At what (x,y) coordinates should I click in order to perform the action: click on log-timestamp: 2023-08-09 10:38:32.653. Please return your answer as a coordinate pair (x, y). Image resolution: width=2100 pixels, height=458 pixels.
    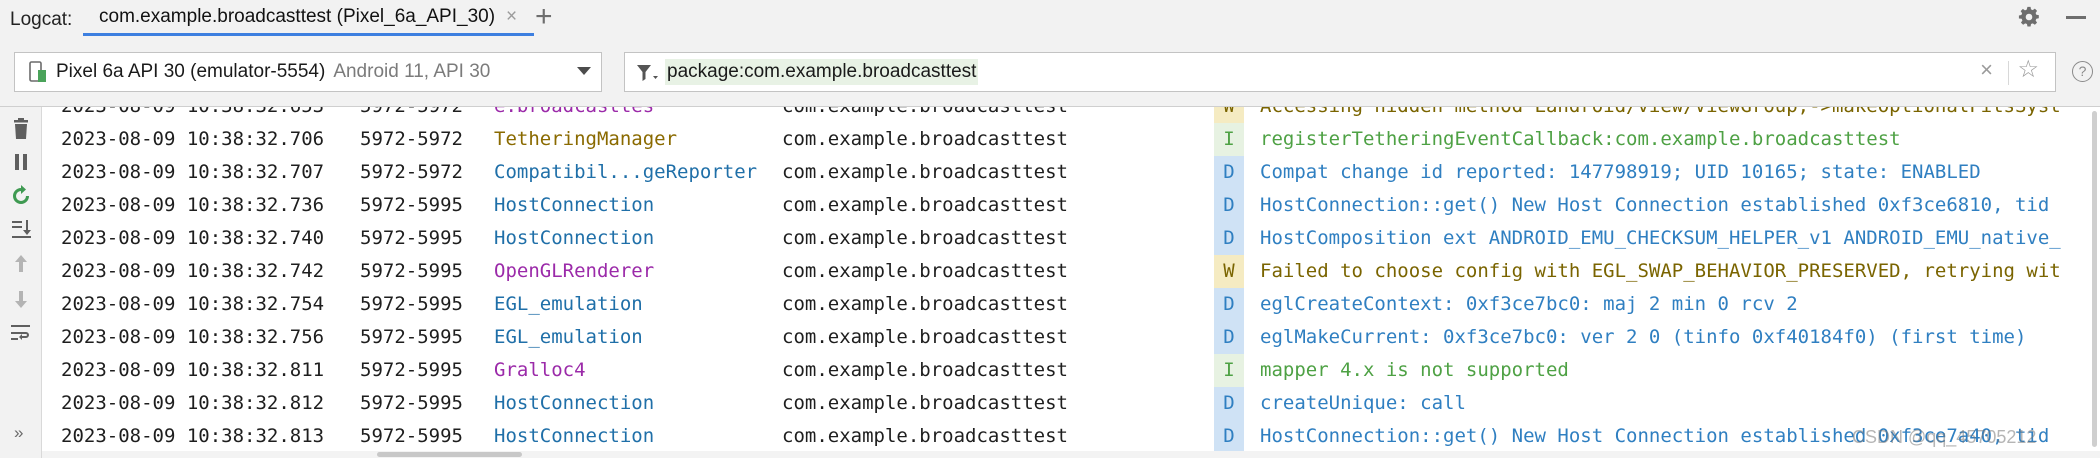
    Looking at the image, I should click on (192, 115).